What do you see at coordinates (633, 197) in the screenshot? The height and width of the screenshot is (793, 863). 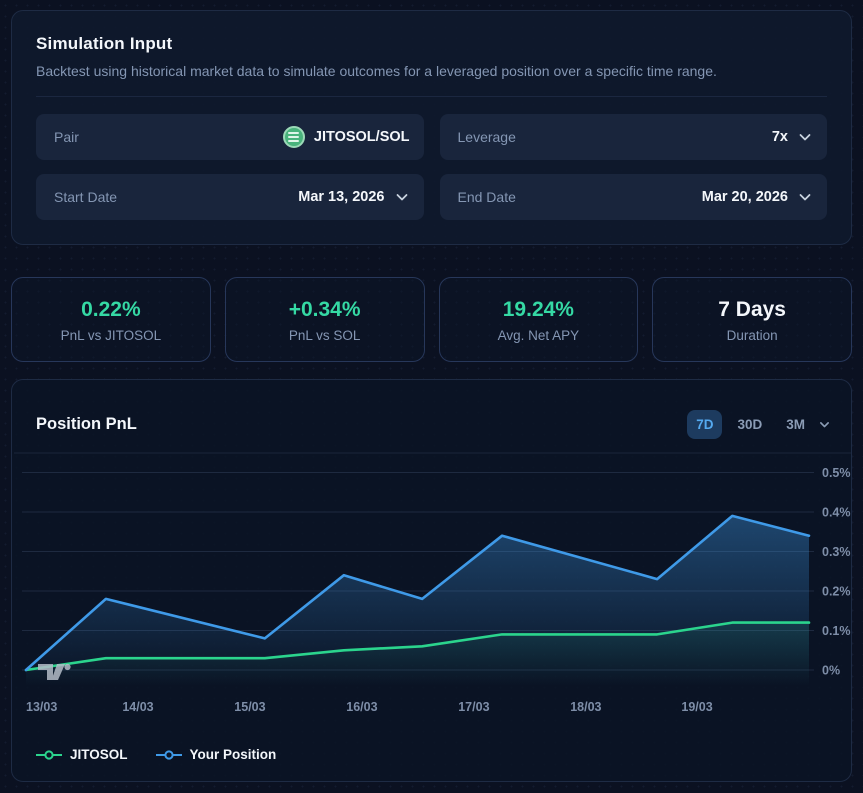 I see `end-date-field: End Date Mar 20, 2026` at bounding box center [633, 197].